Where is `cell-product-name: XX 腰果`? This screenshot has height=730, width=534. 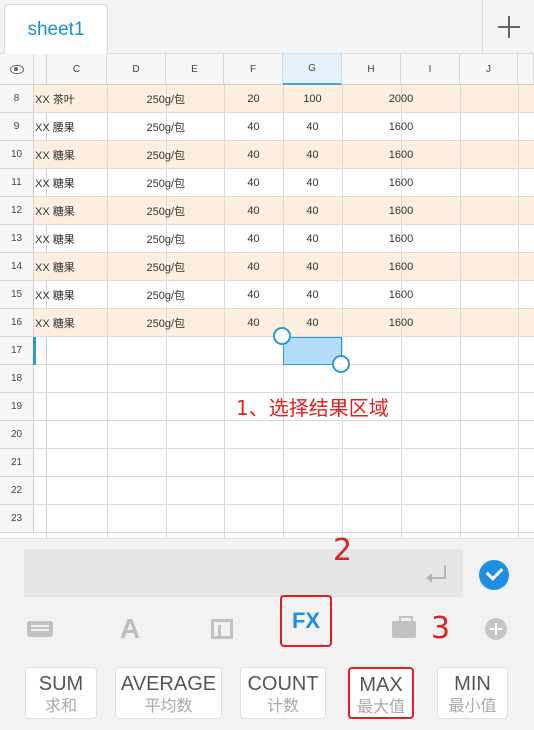 cell-product-name: XX 腰果 is located at coordinates (71, 127).